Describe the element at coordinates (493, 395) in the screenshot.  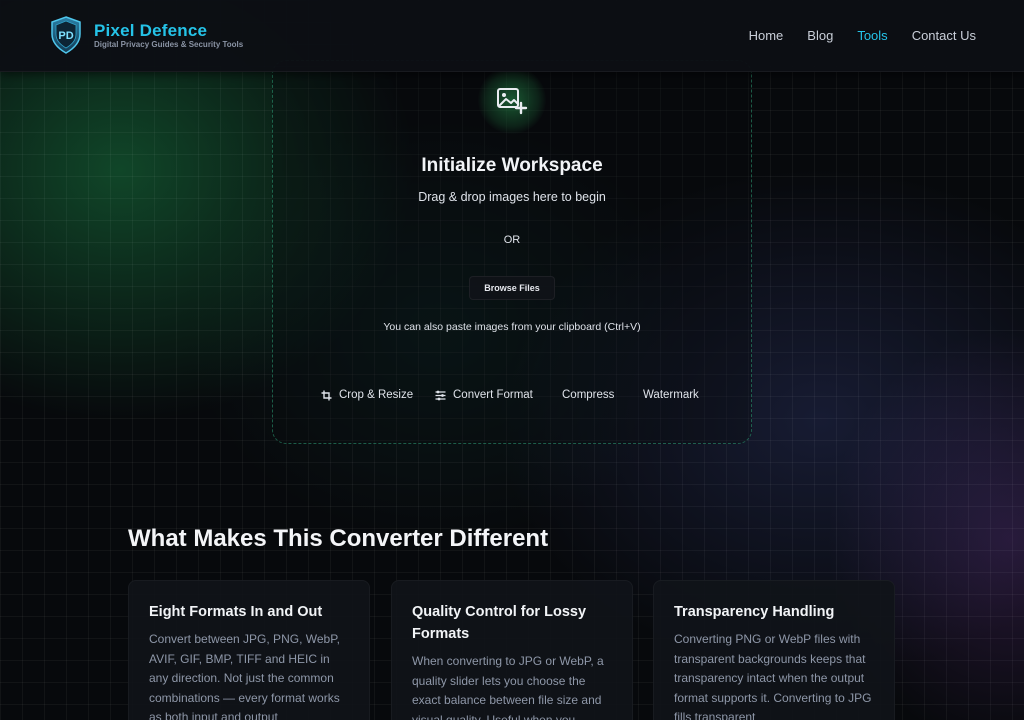
I see `tool-tab-label: Convert Format` at that location.